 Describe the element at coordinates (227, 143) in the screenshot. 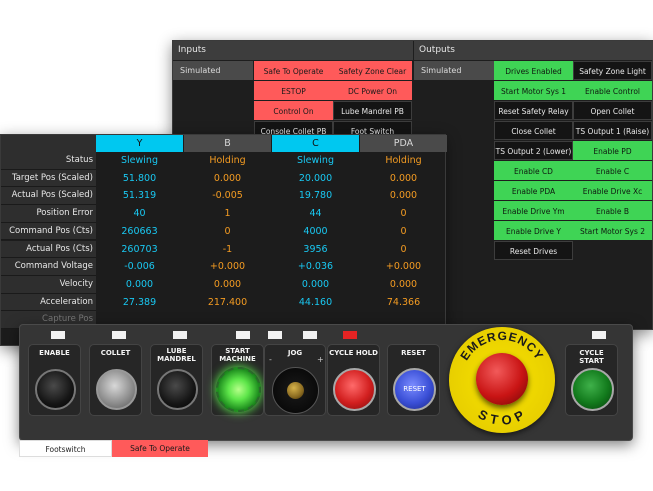

I see `axis-header-b: B` at that location.